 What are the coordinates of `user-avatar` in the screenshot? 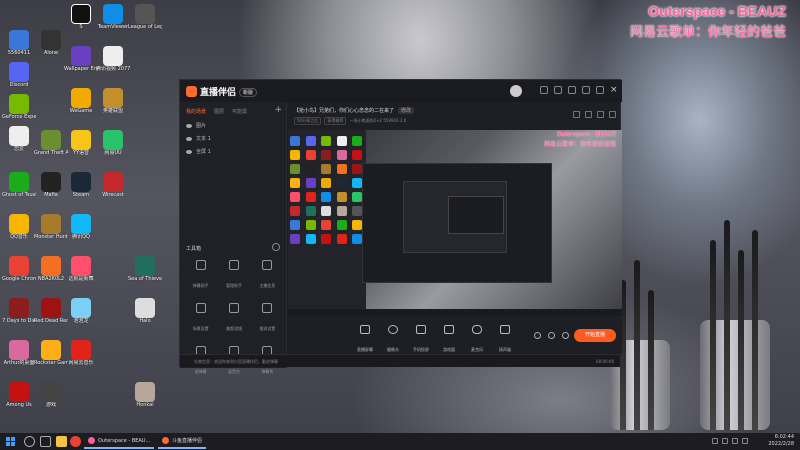 It's located at (516, 91).